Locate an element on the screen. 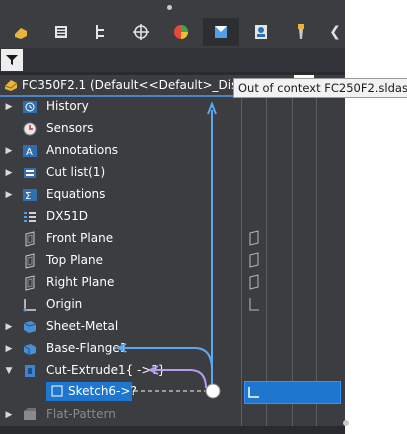  resize-grip-icon is located at coordinates (346, 423).